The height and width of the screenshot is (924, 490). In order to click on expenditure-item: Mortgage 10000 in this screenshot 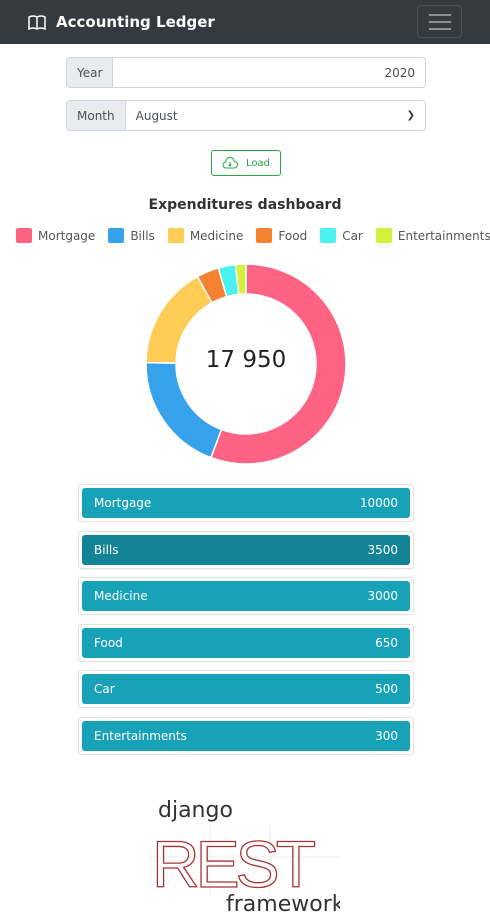, I will do `click(246, 503)`.